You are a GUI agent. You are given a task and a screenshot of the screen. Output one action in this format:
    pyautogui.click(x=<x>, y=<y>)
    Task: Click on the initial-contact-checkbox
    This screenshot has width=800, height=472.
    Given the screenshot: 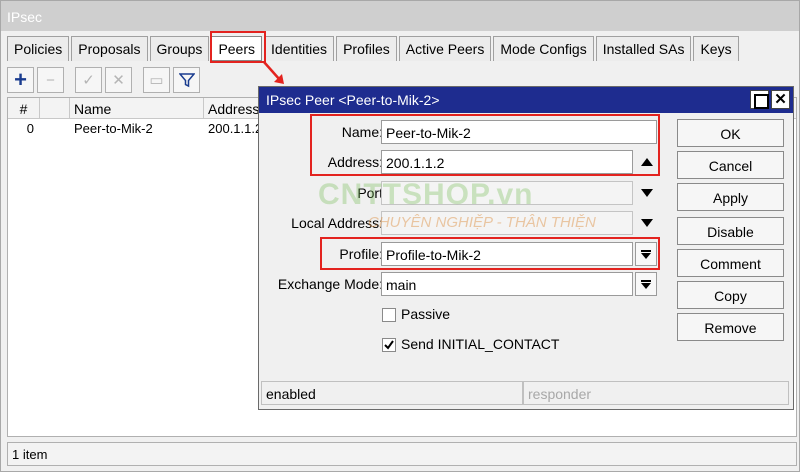 What is the action you would take?
    pyautogui.click(x=389, y=345)
    